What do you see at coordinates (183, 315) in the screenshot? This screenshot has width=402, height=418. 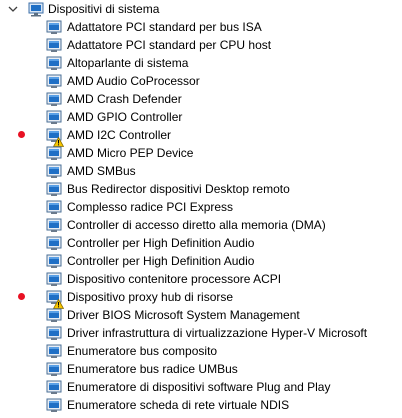 I see `device-label: Driver BIOS Microsoft System Management` at bounding box center [183, 315].